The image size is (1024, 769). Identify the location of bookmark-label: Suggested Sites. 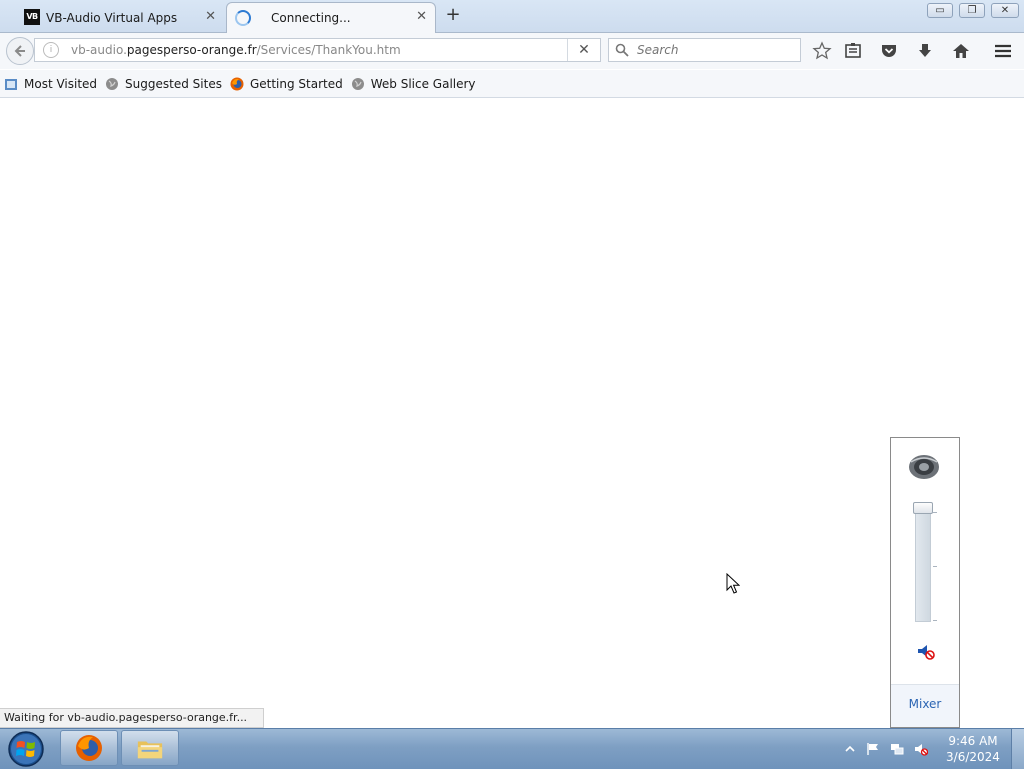
(173, 83).